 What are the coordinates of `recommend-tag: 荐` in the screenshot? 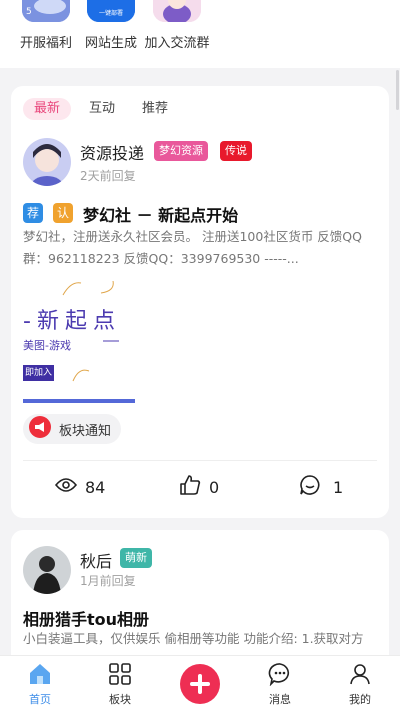 It's located at (33, 213).